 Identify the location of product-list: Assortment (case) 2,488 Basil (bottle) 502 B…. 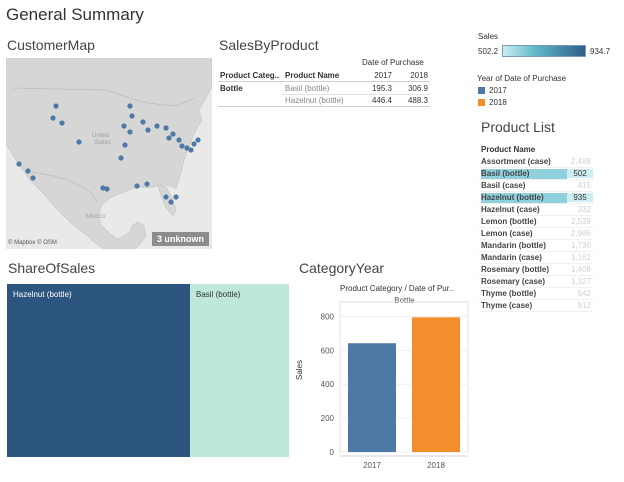
(536, 234).